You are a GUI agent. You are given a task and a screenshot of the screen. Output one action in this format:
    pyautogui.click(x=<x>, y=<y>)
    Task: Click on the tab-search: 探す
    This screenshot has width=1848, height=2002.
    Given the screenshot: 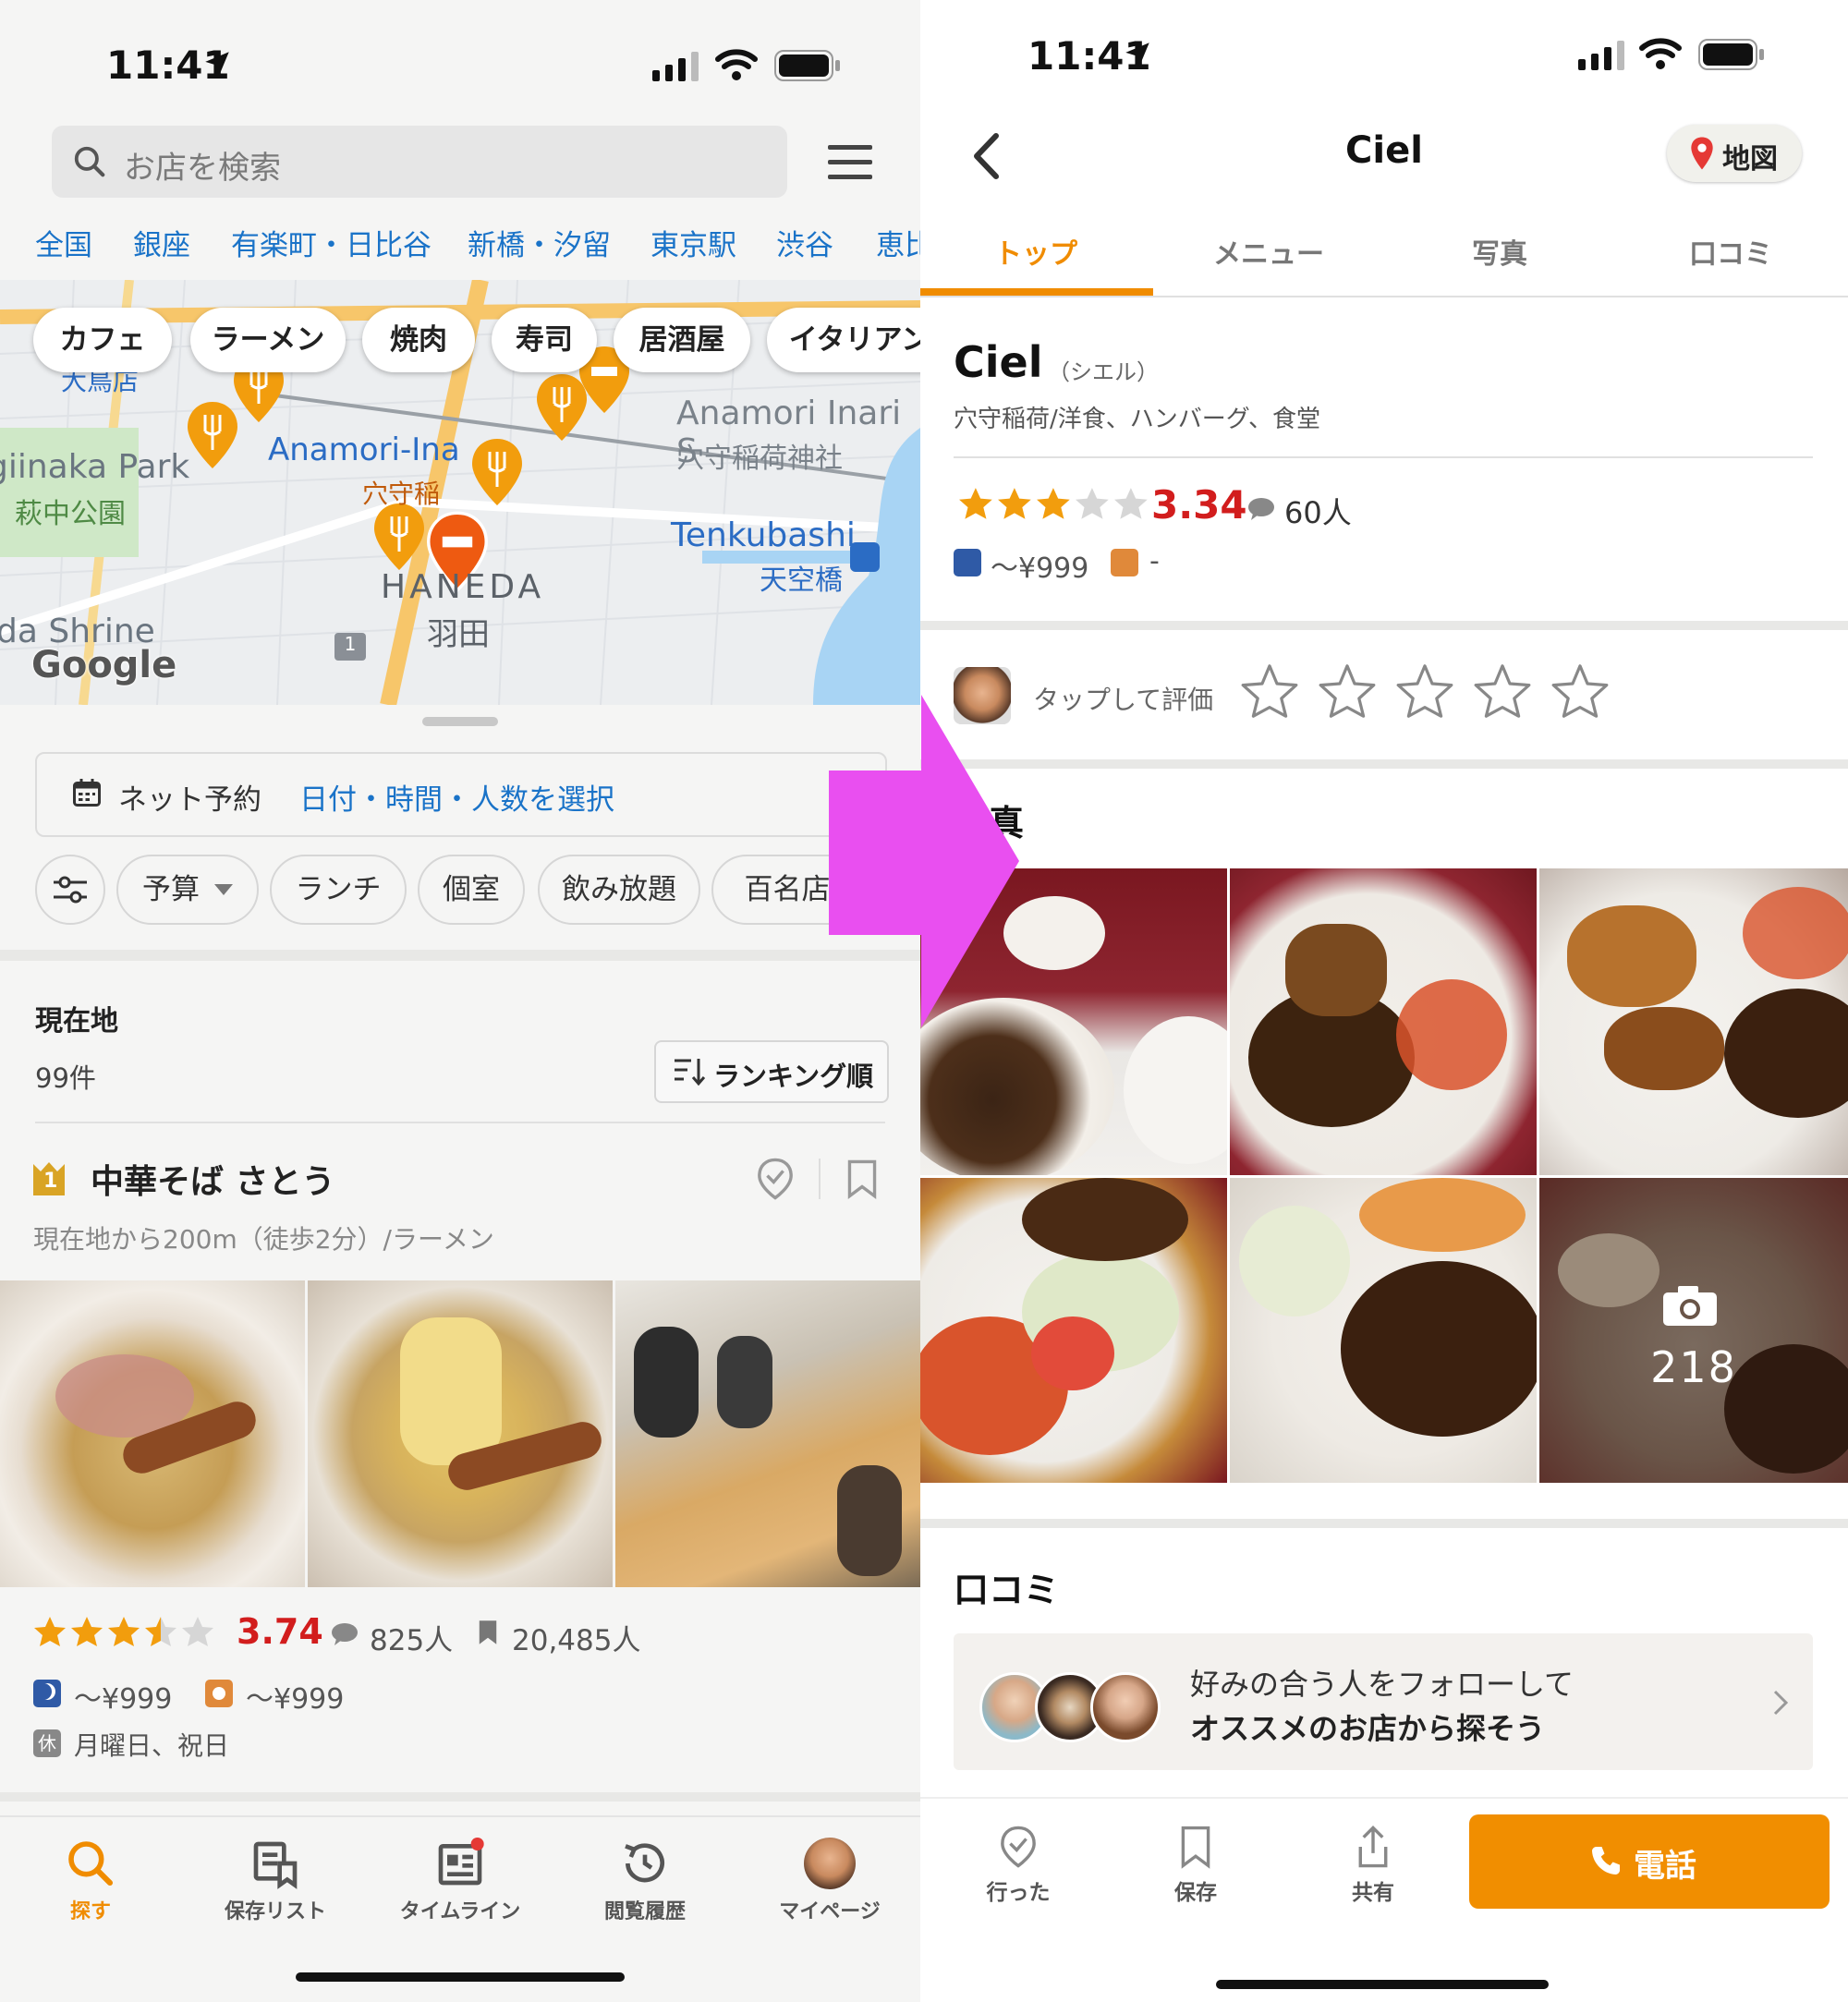 What is the action you would take?
    pyautogui.click(x=90, y=1878)
    